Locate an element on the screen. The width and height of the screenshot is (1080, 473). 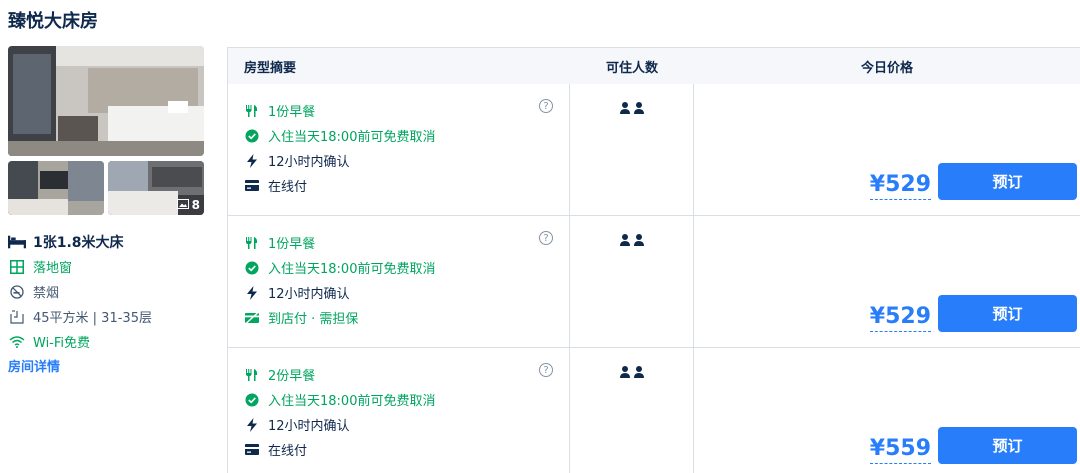
wifi-icon is located at coordinates (17, 342).